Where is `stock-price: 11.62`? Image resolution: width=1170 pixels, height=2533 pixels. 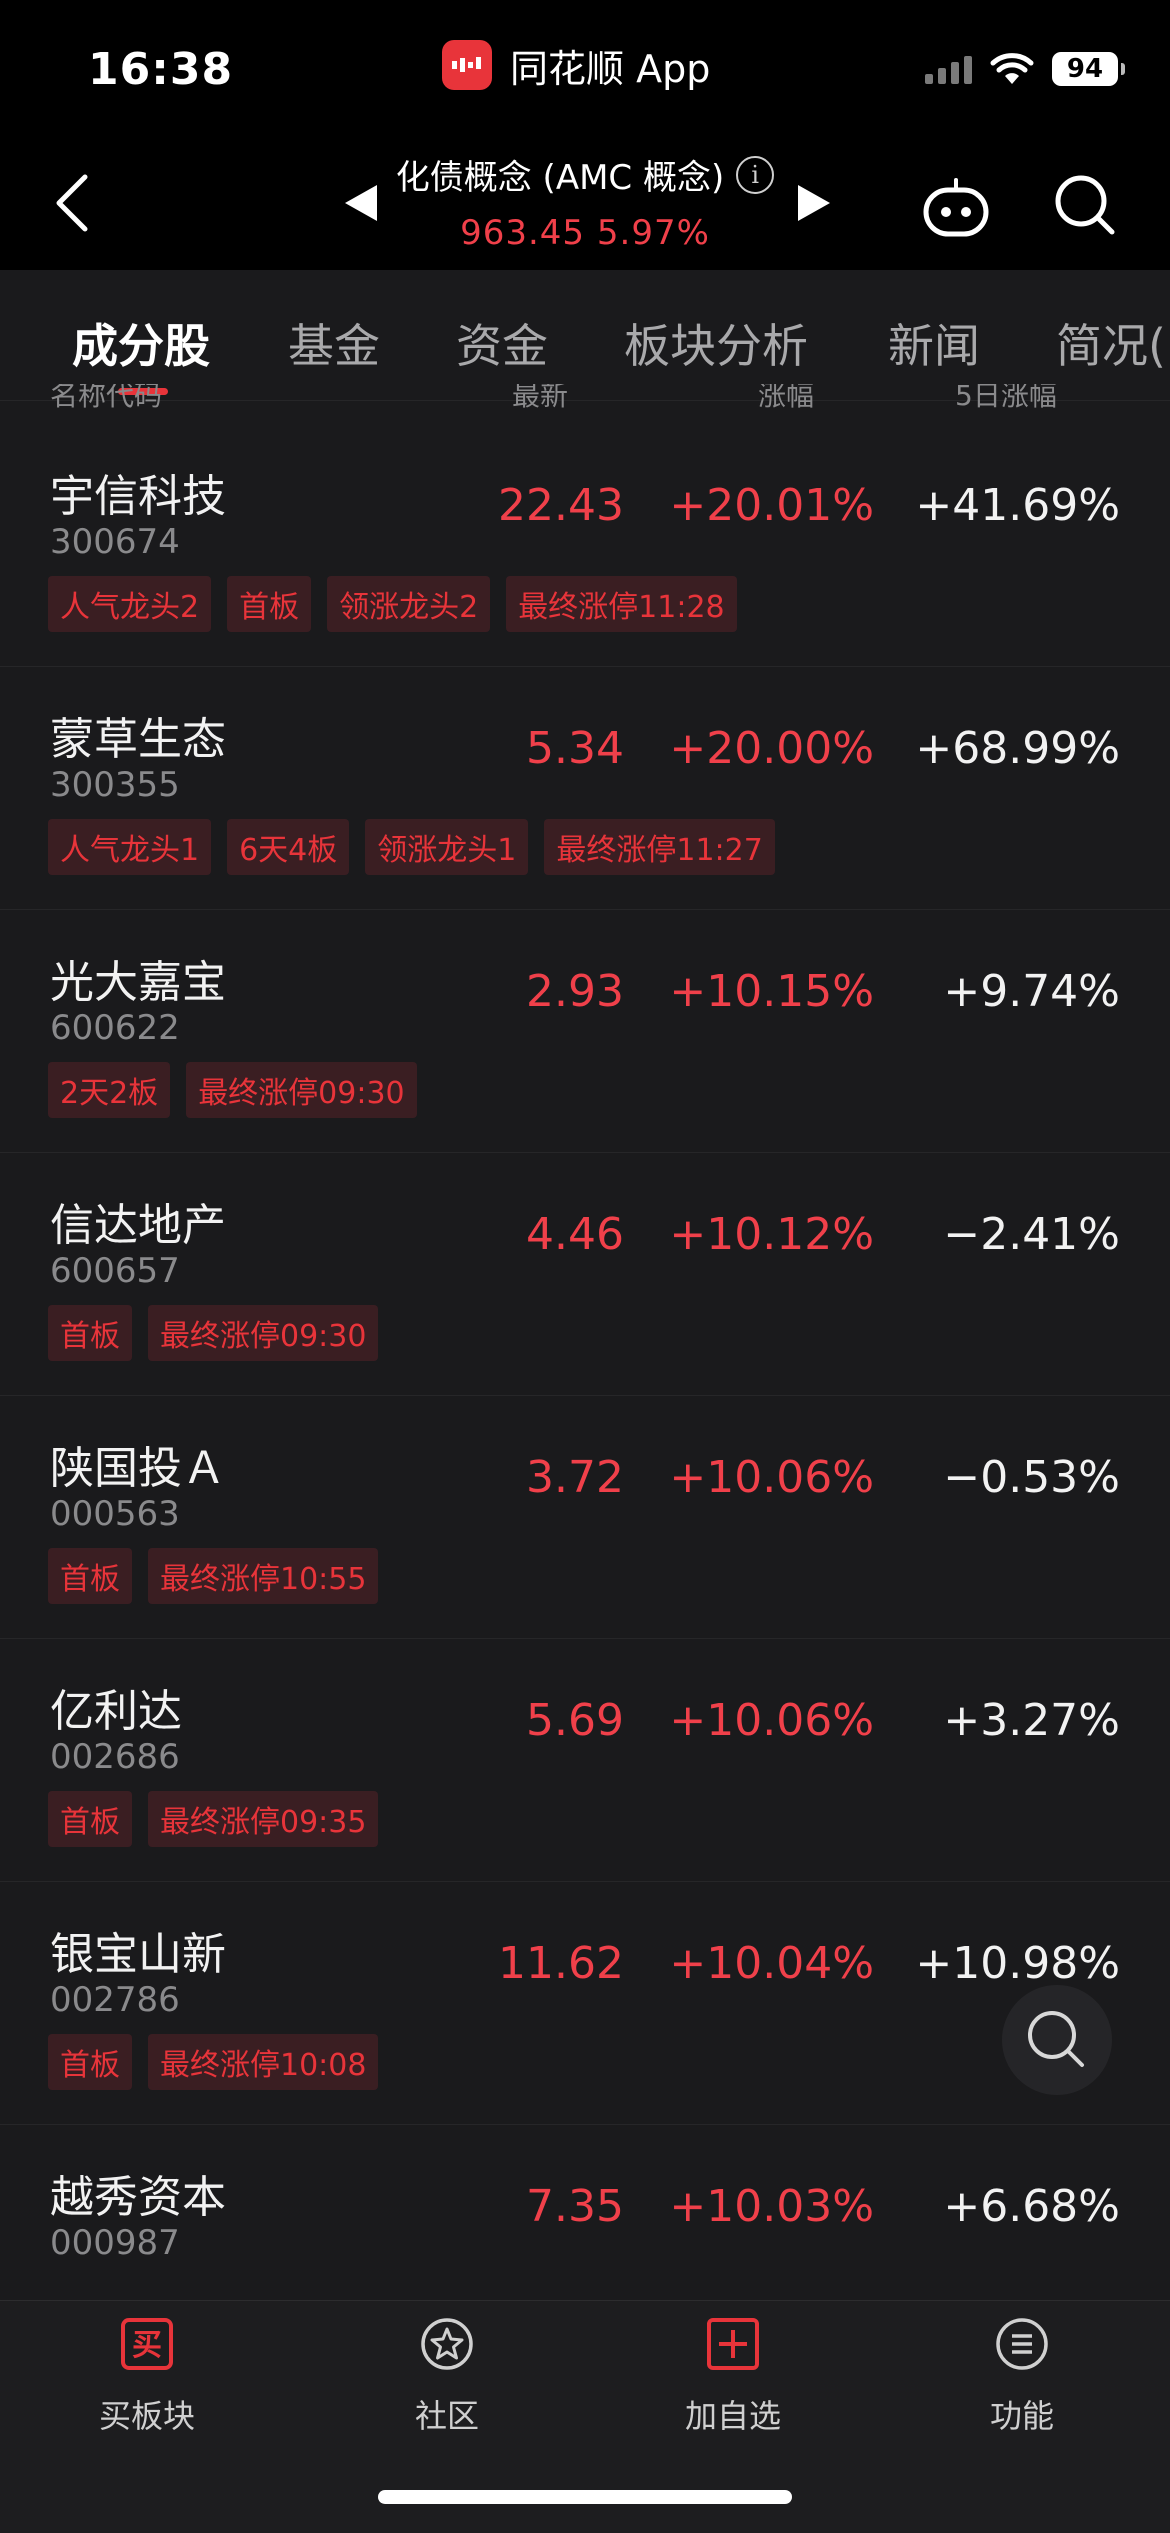 stock-price: 11.62 is located at coordinates (561, 1963).